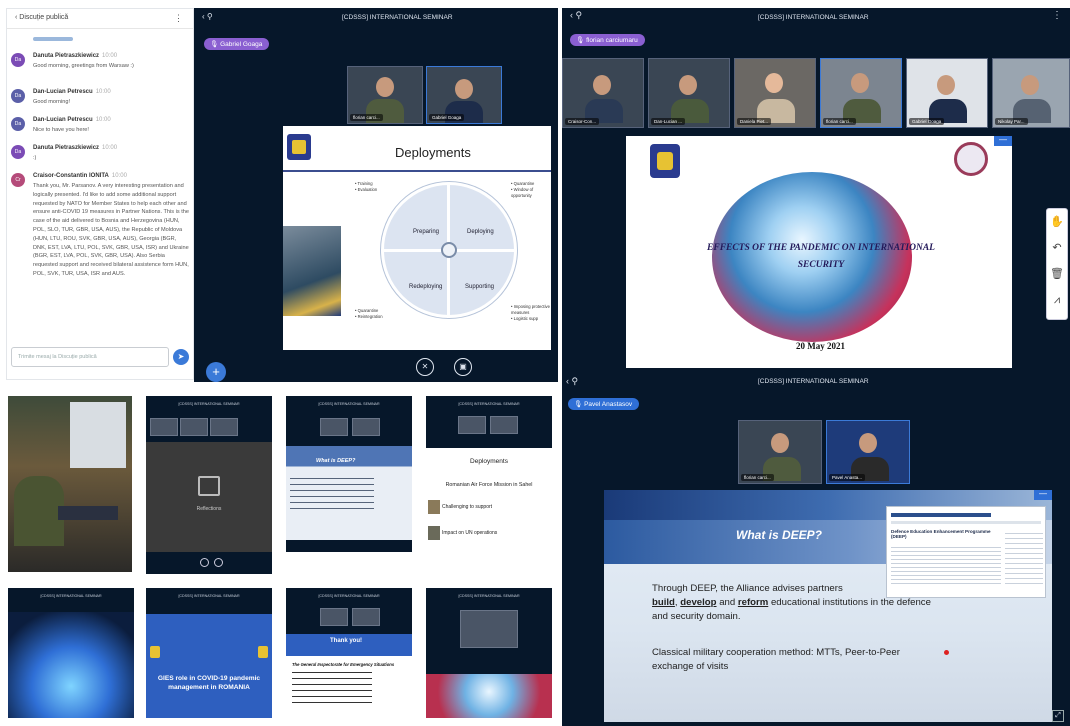  I want to click on message-text: :), so click(35, 158).